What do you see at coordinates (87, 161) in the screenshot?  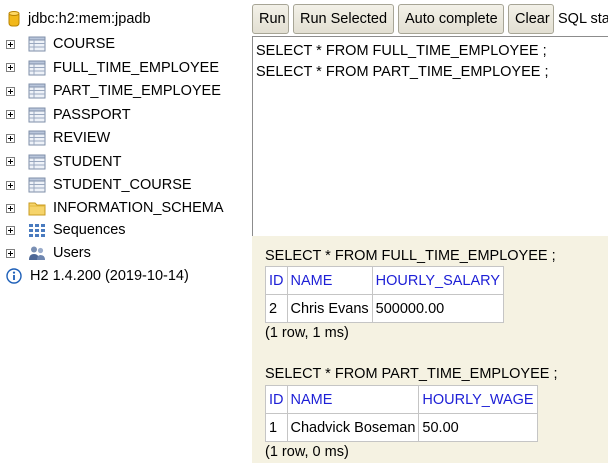 I see `table-label: STUDENT` at bounding box center [87, 161].